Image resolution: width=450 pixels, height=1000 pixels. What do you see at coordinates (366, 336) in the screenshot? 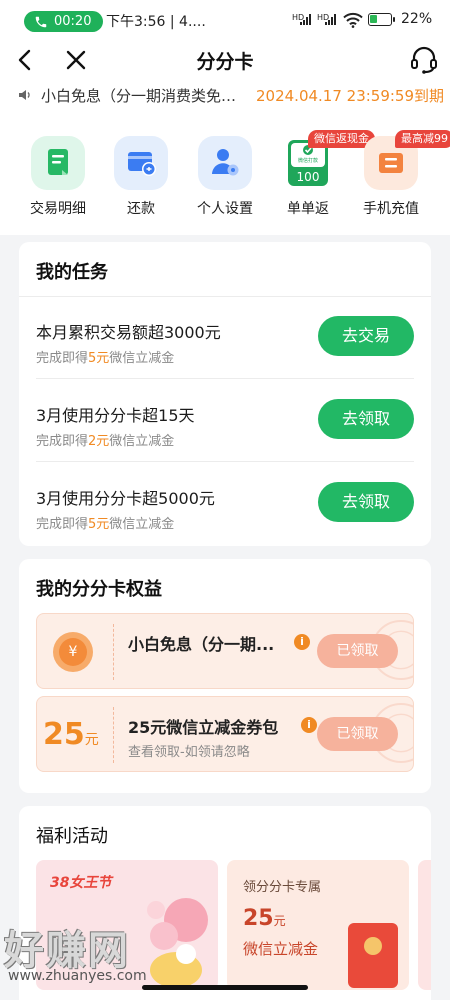
I see `task-action-button: 去交易` at bounding box center [366, 336].